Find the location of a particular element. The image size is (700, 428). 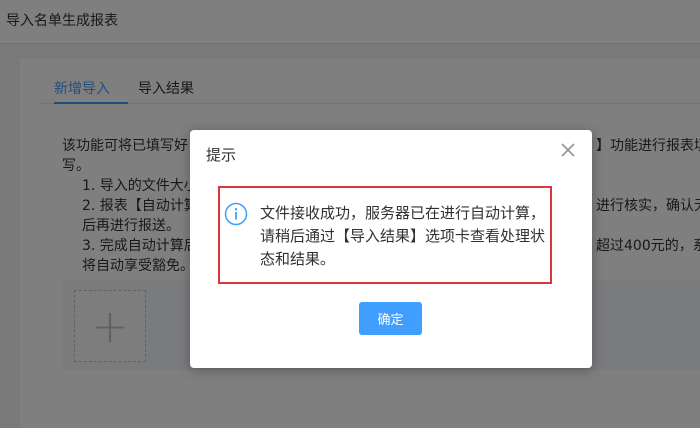

close-icon is located at coordinates (568, 150).